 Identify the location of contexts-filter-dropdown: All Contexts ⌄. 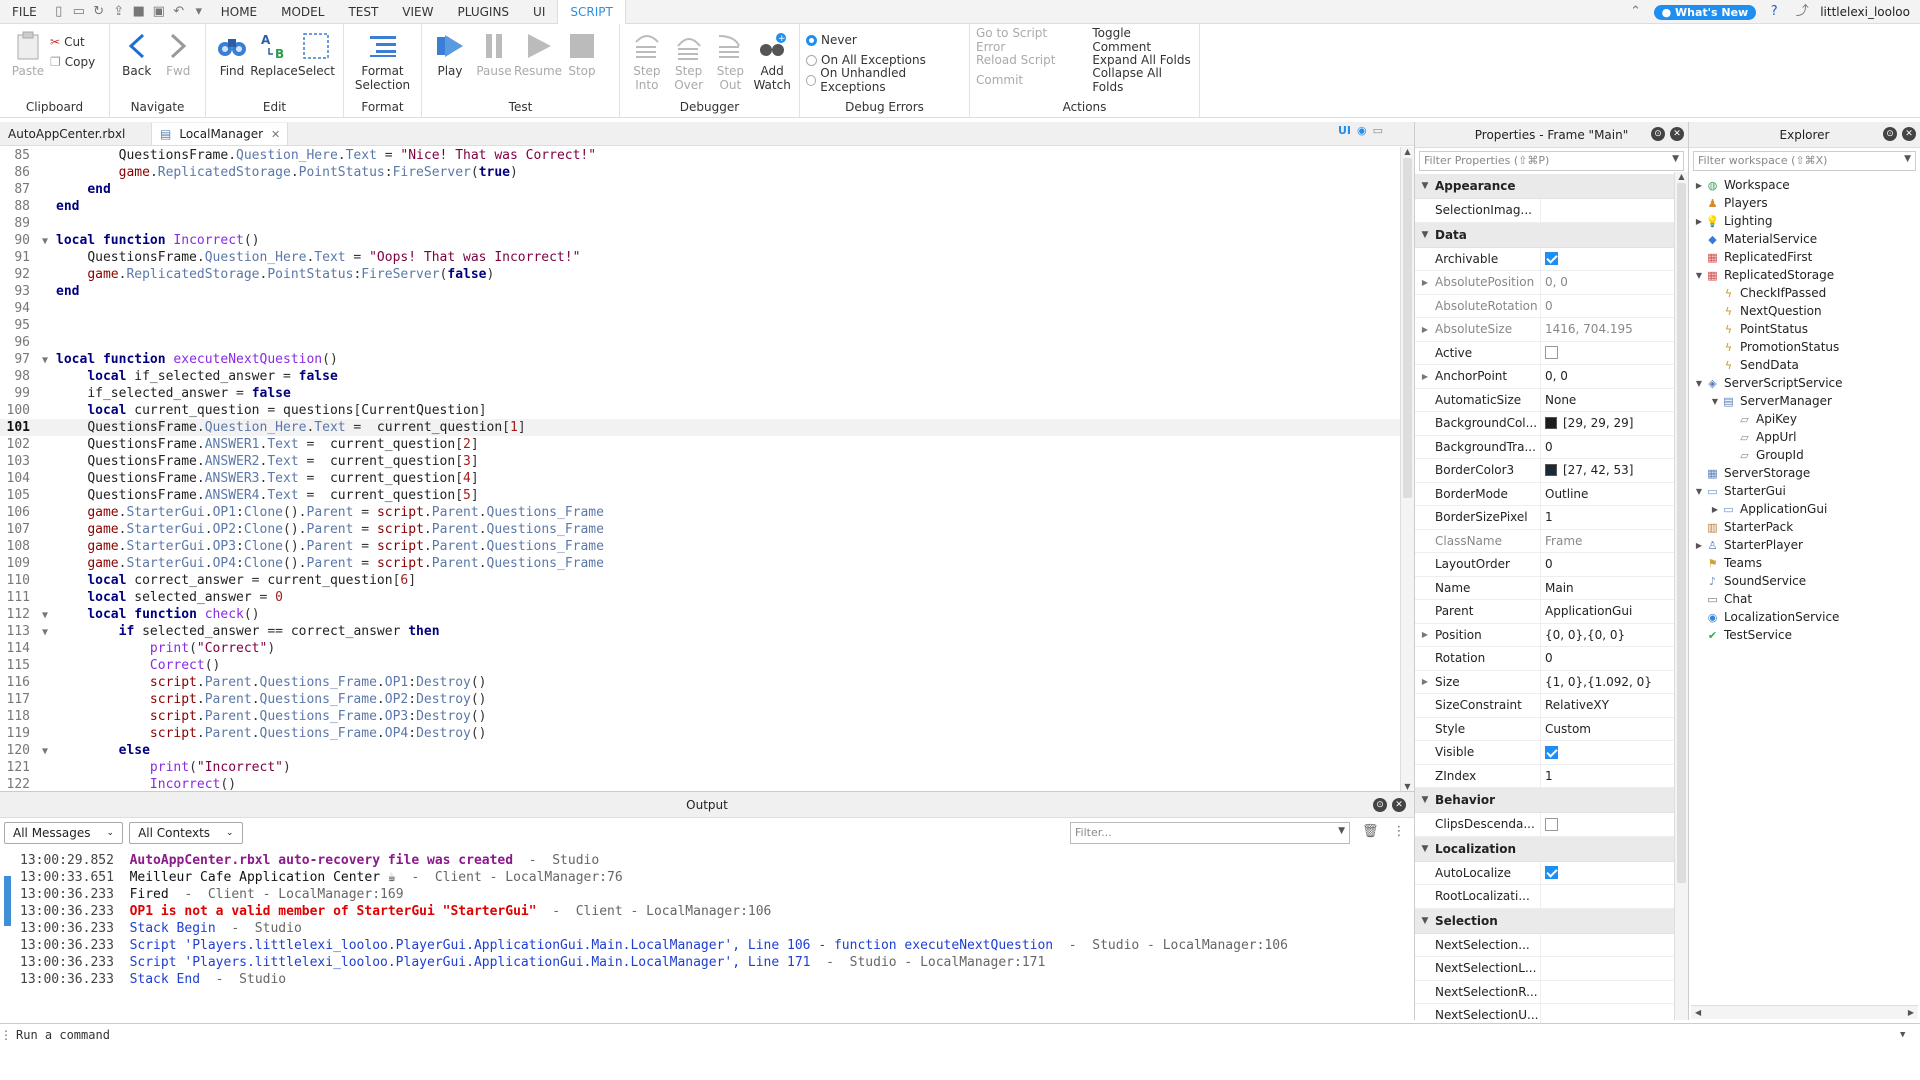
(186, 833).